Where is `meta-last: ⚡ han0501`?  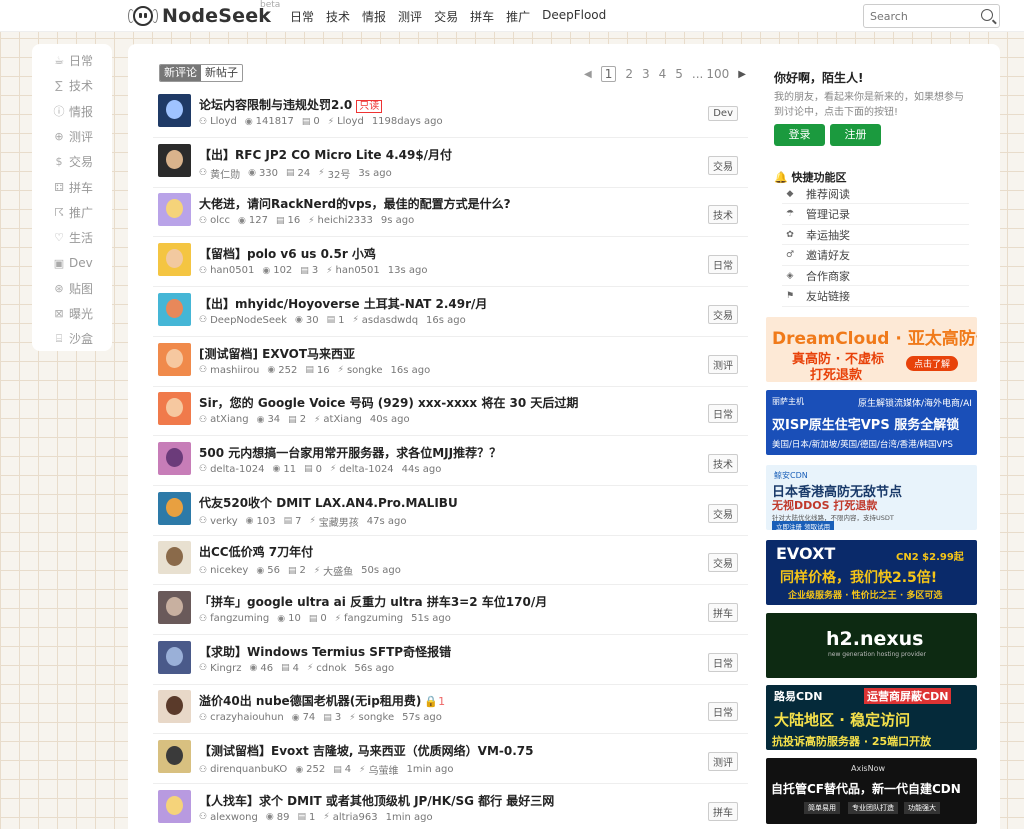
meta-last: ⚡ han0501 is located at coordinates (353, 270).